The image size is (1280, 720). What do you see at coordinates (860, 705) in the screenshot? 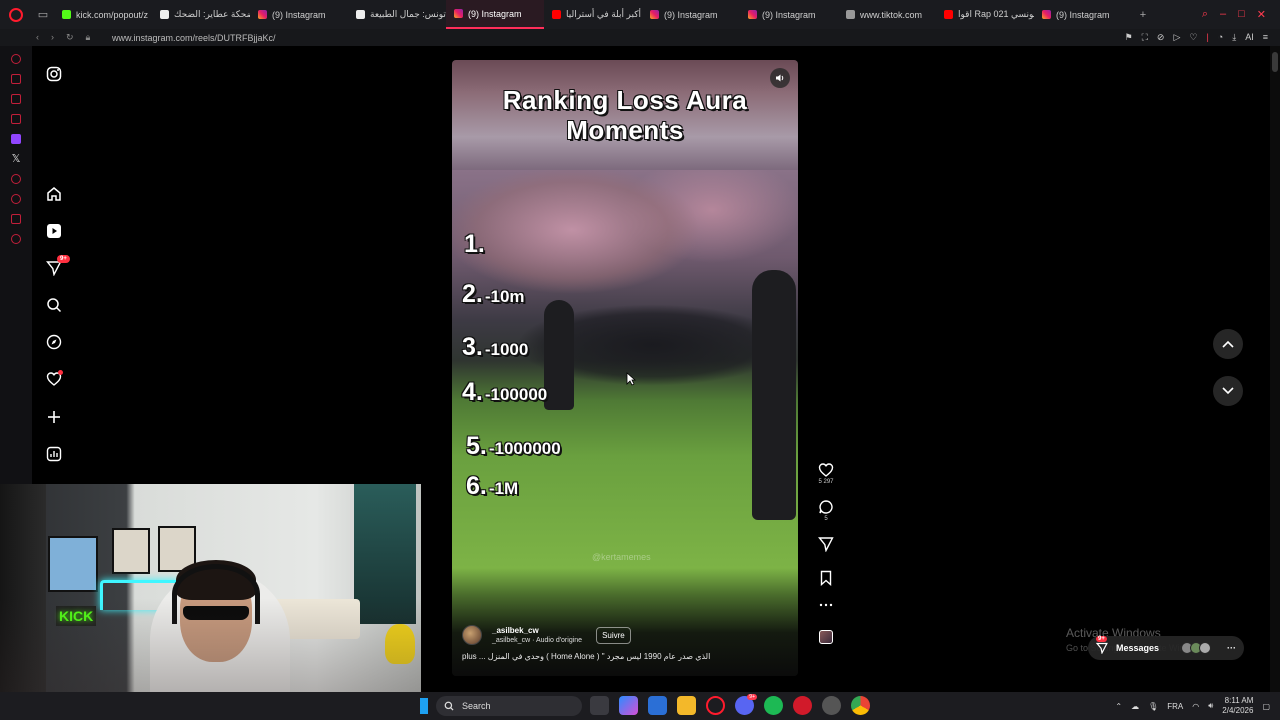
I see `chrome-icon` at bounding box center [860, 705].